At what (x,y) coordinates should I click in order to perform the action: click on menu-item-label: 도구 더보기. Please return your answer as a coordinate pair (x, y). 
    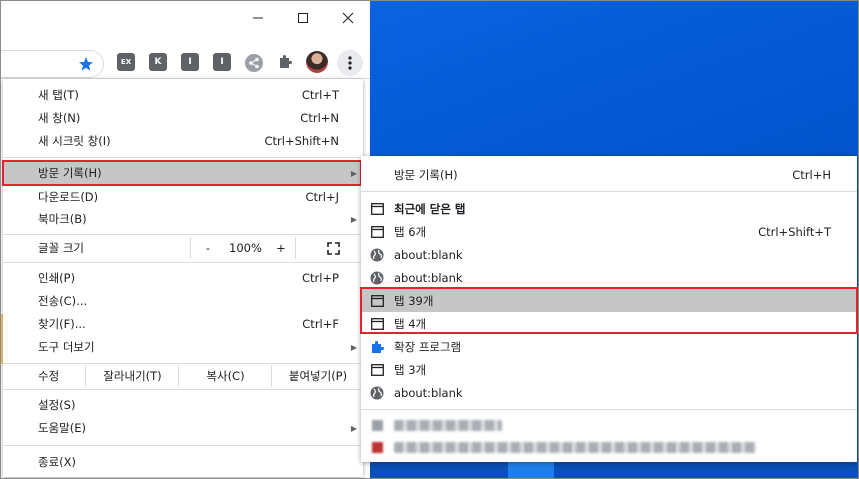
    Looking at the image, I should click on (66, 347).